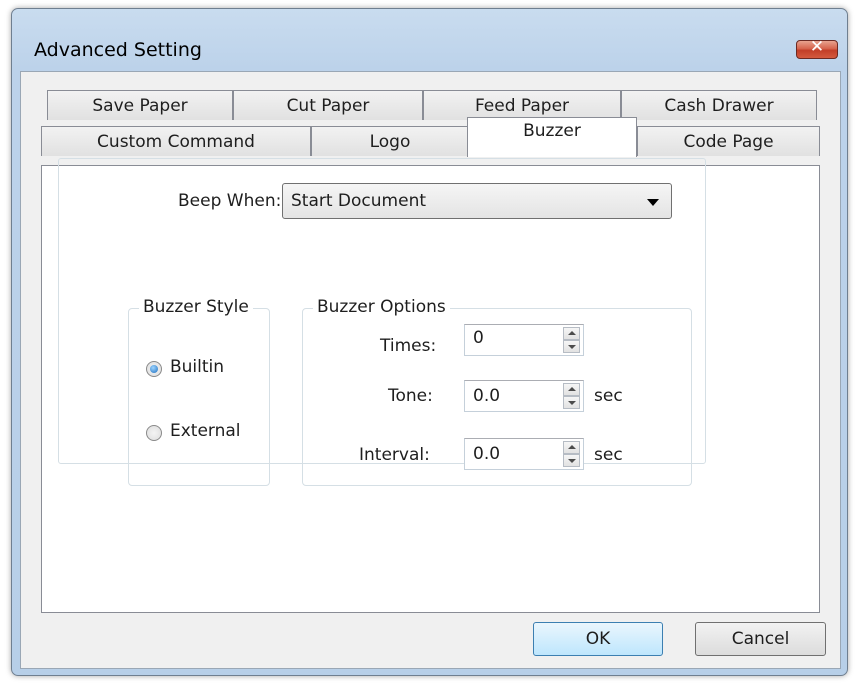  Describe the element at coordinates (154, 433) in the screenshot. I see `external-radio` at that location.